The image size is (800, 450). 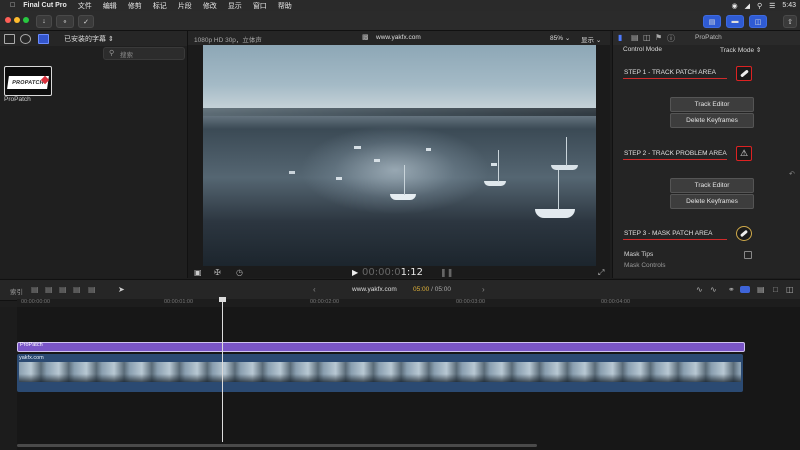 I want to click on back-arrow-icon: ‹, so click(x=314, y=289).